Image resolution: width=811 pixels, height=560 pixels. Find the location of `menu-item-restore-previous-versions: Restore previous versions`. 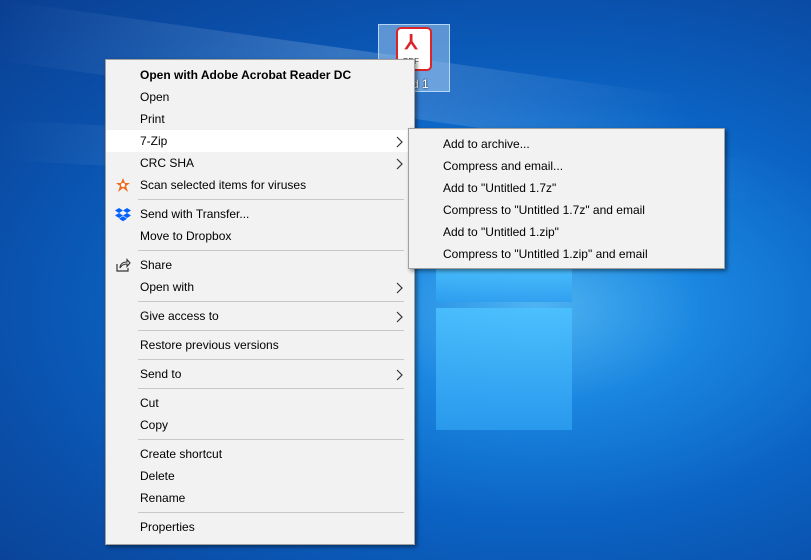

menu-item-restore-previous-versions: Restore previous versions is located at coordinates (260, 345).